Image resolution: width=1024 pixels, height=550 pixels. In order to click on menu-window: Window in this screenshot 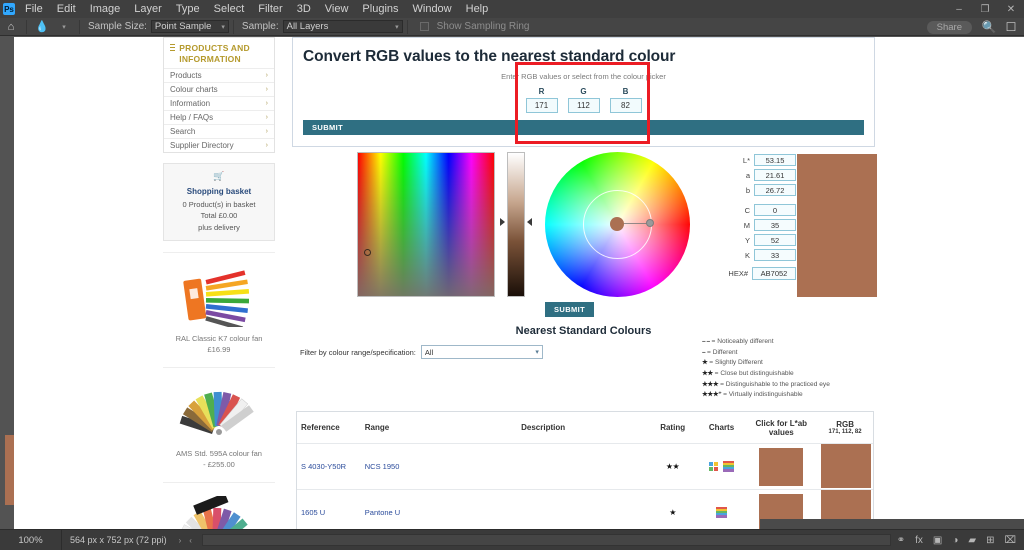, I will do `click(432, 9)`.